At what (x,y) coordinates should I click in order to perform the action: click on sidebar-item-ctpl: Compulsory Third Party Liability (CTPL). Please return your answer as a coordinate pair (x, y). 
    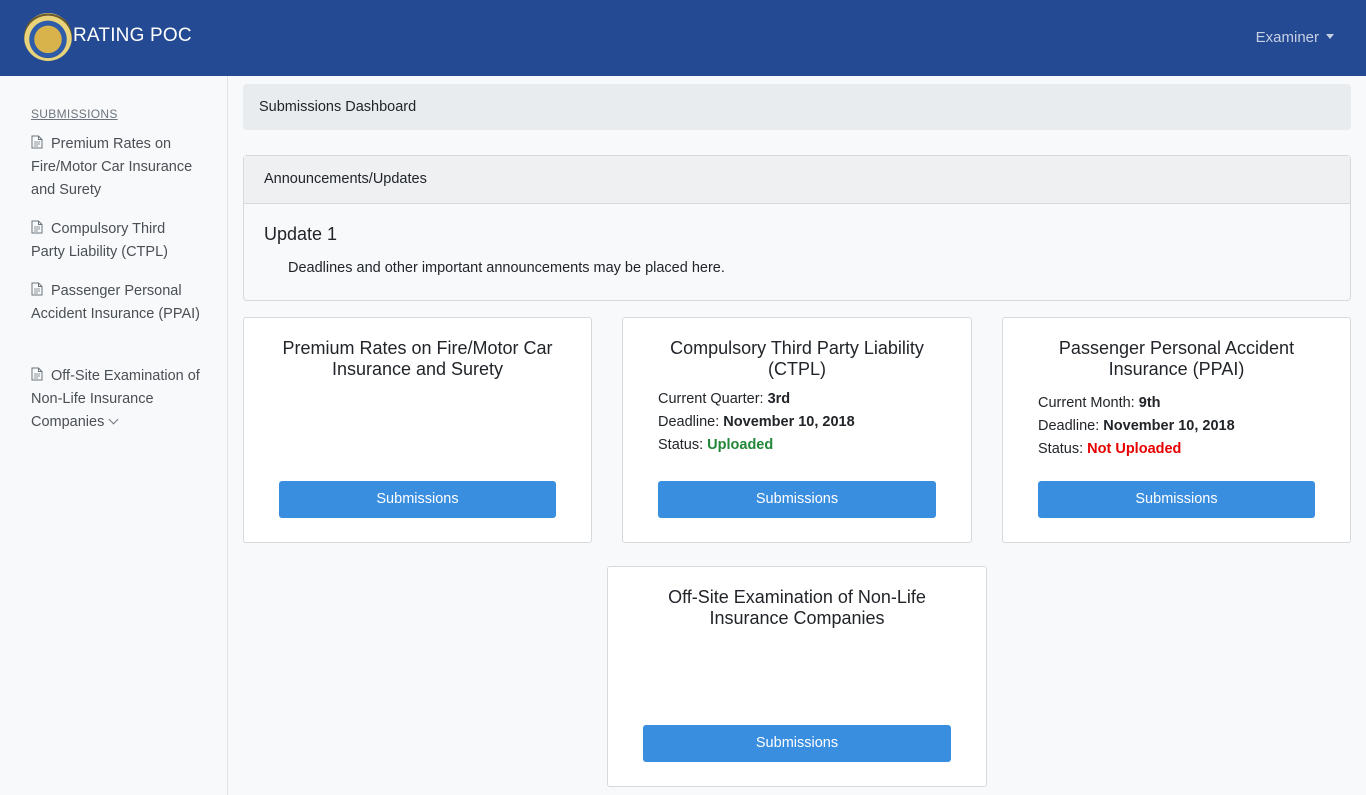
    Looking at the image, I should click on (116, 241).